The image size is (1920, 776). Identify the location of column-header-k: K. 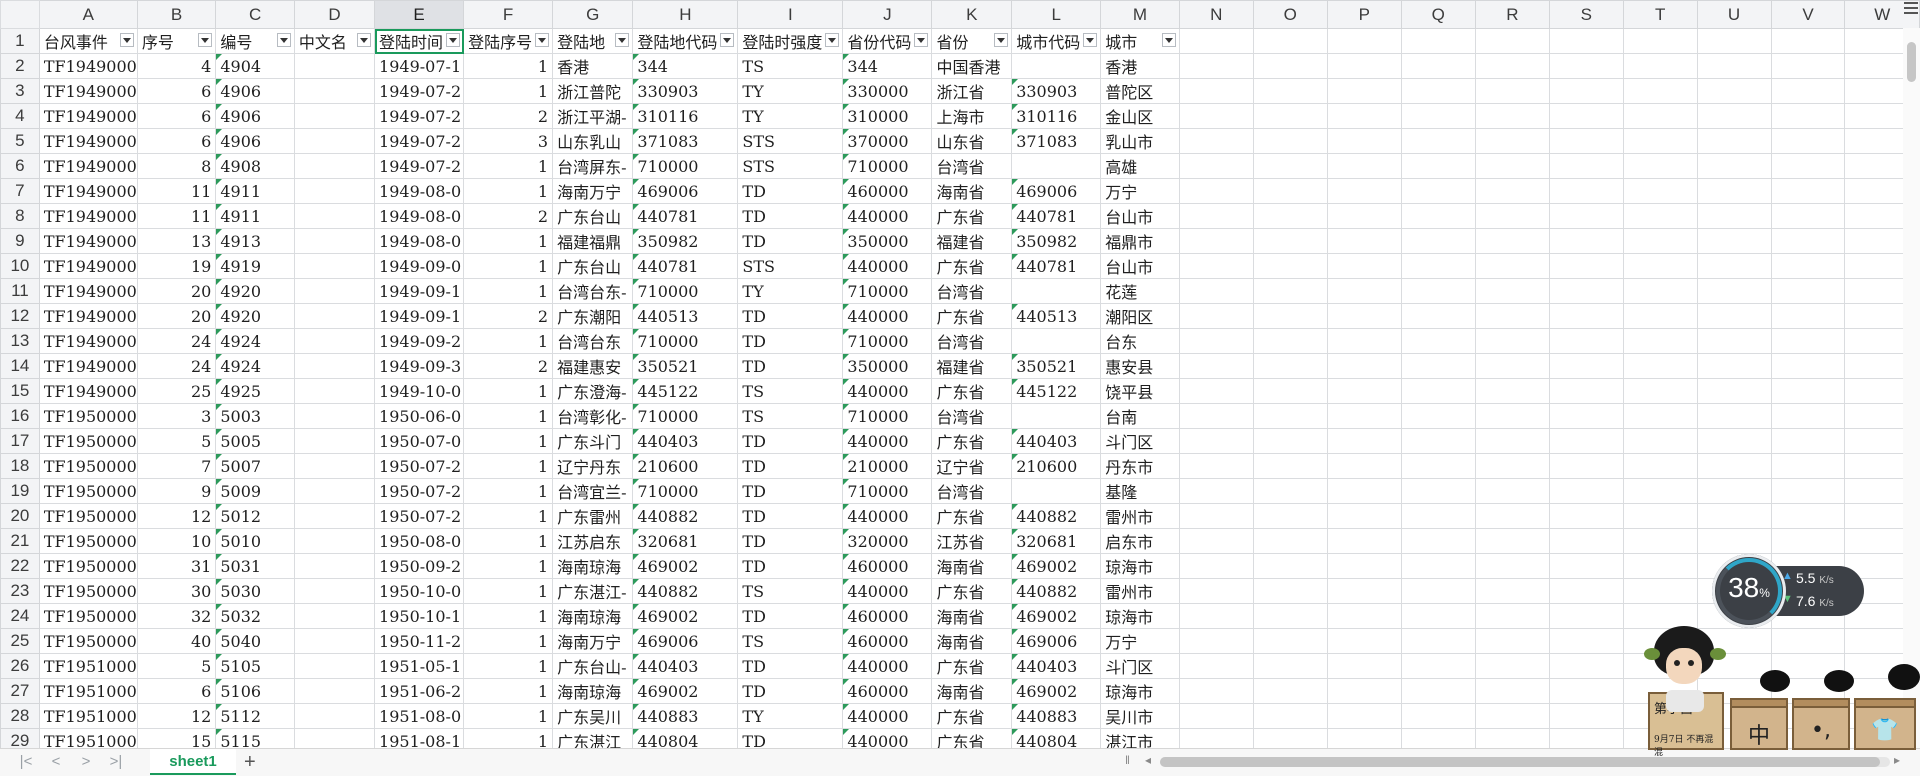
(972, 14).